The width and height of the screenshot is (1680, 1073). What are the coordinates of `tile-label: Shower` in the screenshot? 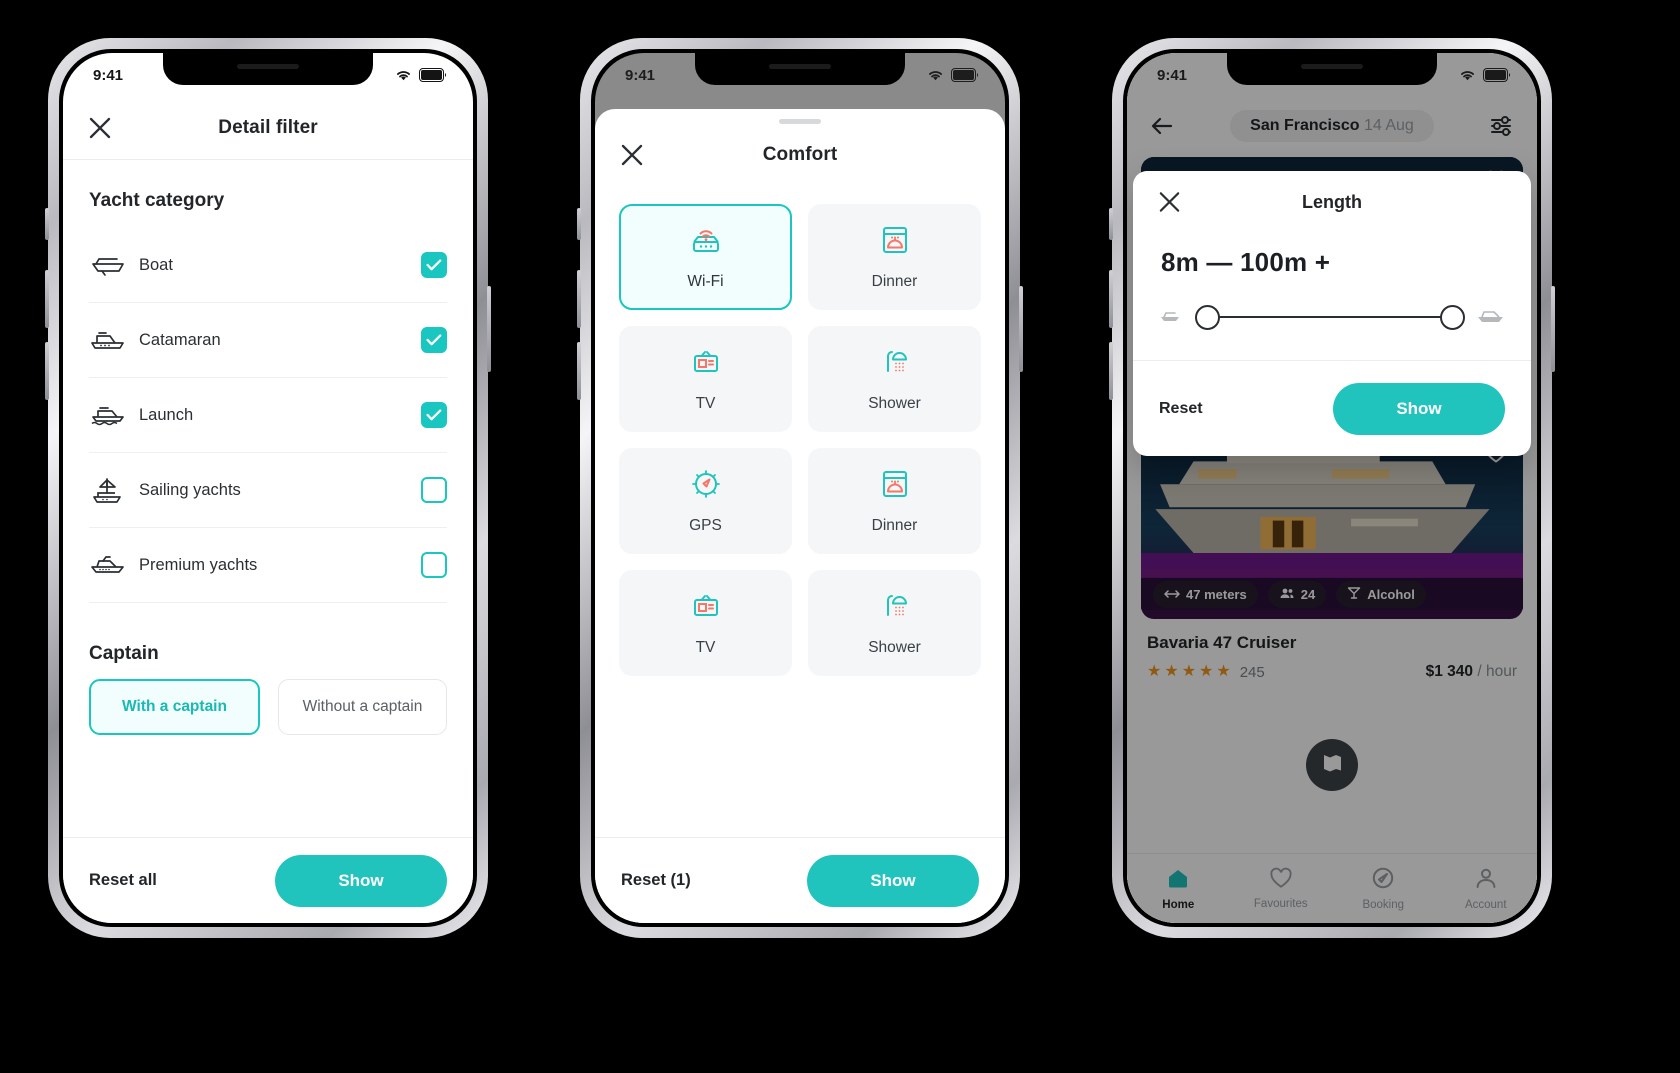 It's located at (894, 647).